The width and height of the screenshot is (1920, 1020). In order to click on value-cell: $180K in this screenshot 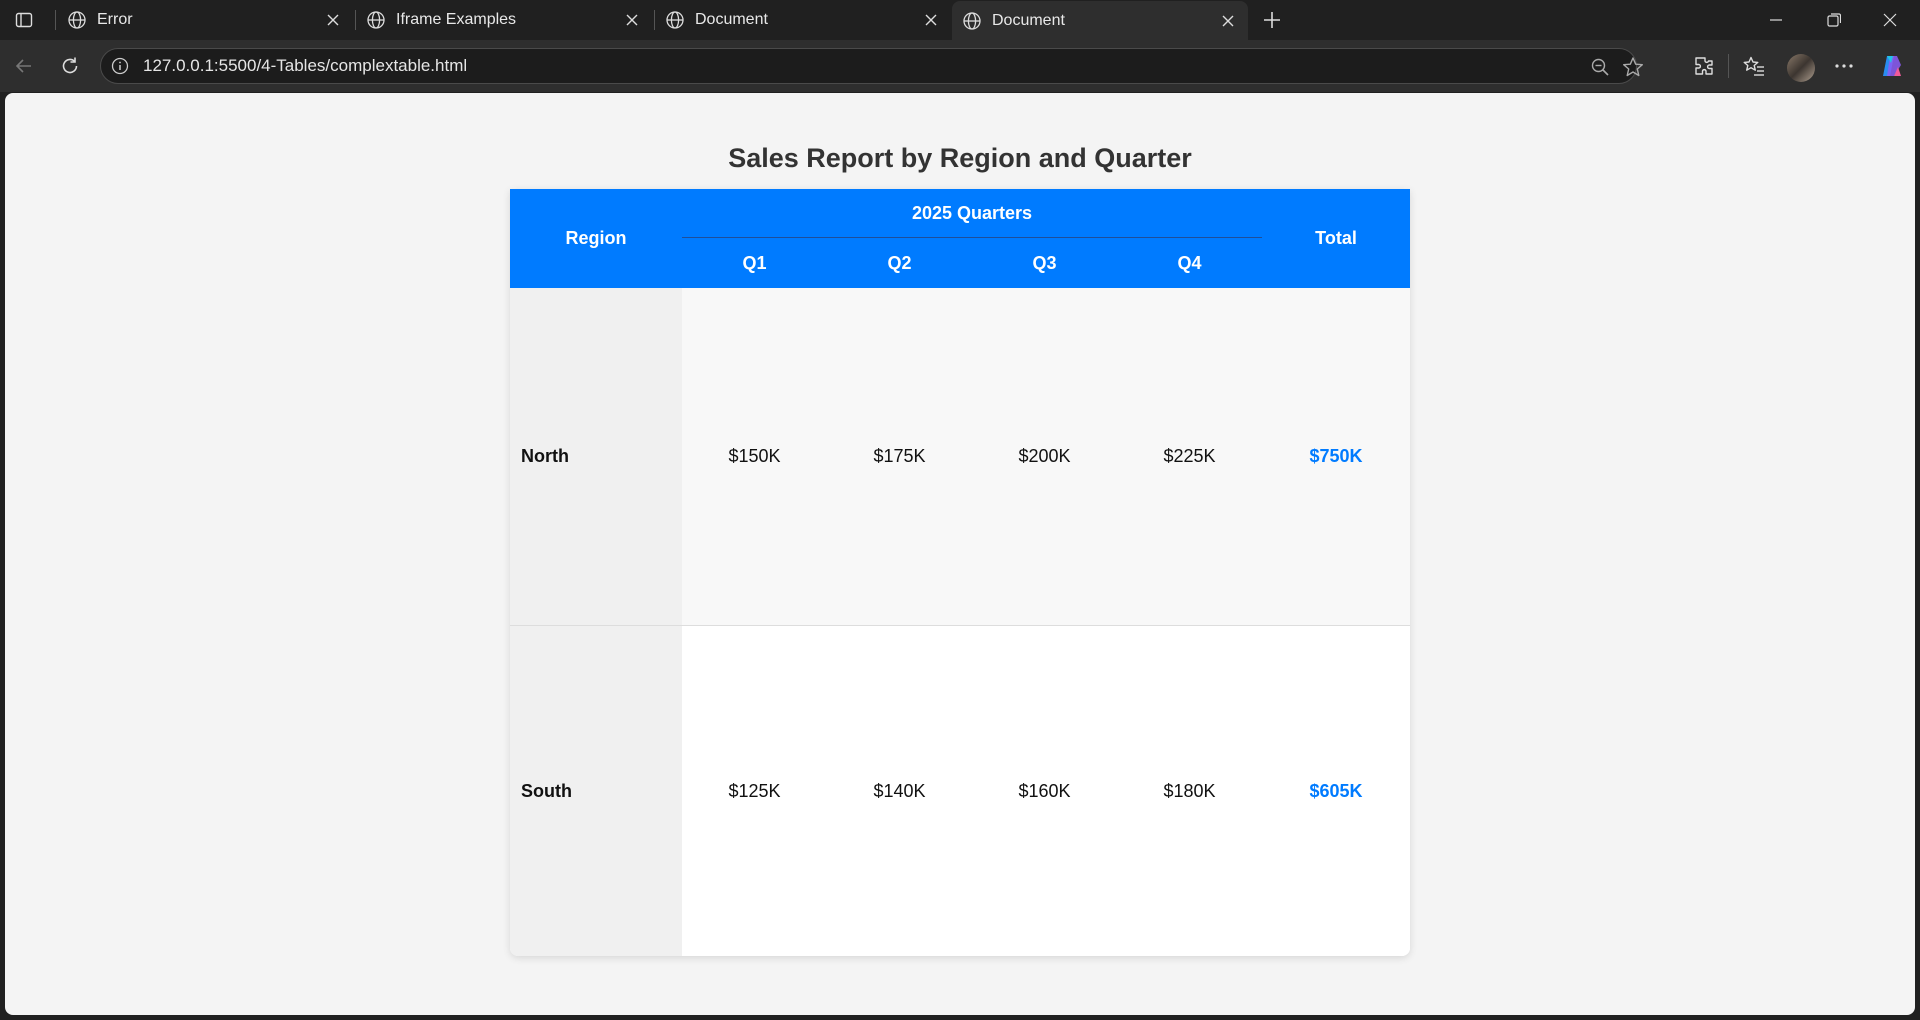, I will do `click(1190, 790)`.